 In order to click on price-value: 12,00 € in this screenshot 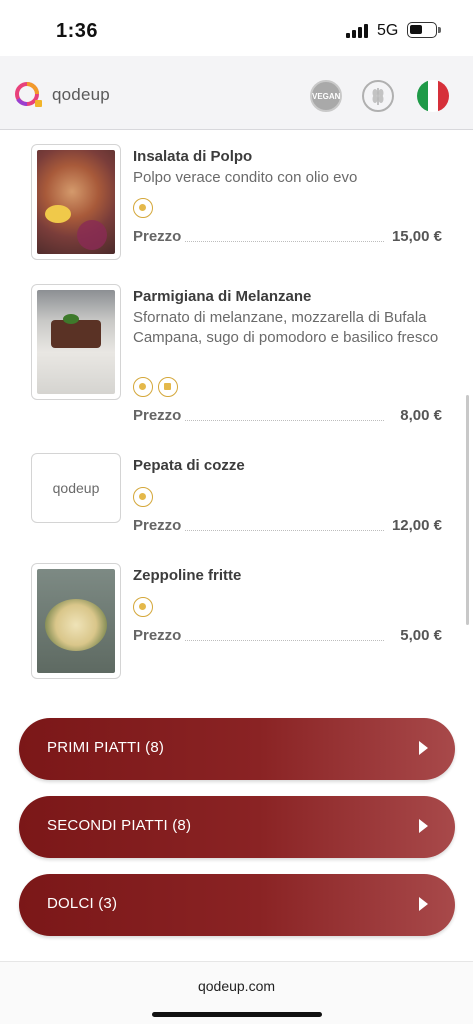, I will do `click(416, 525)`.